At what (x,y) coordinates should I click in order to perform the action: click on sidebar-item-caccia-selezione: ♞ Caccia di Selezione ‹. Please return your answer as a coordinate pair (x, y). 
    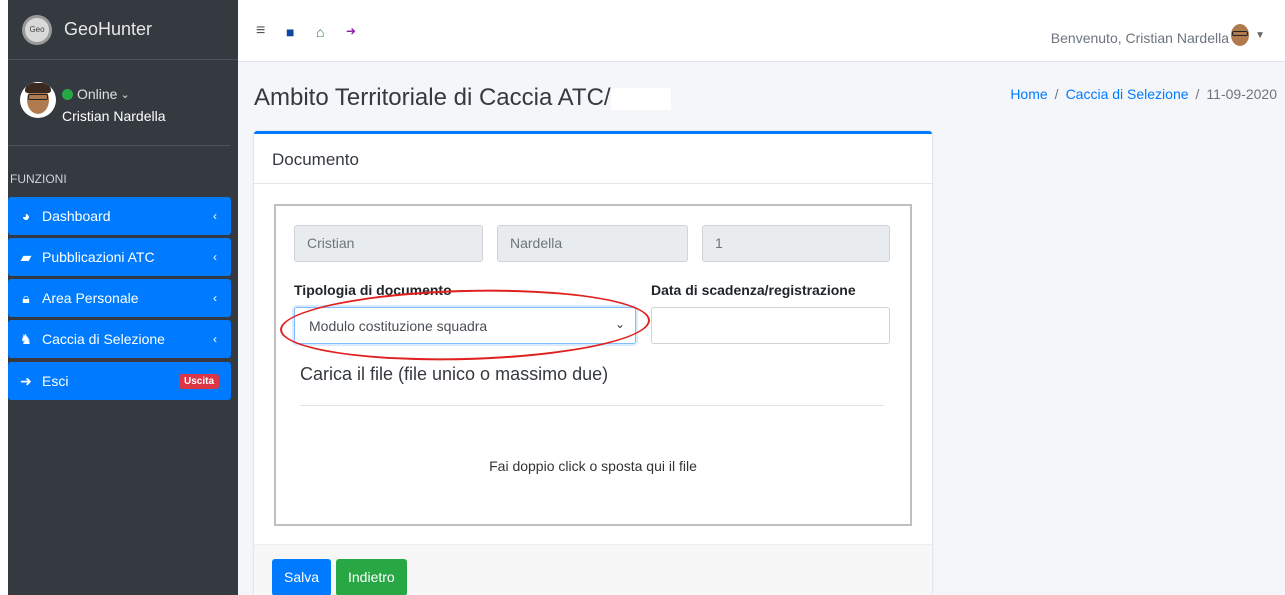
    Looking at the image, I should click on (119, 339).